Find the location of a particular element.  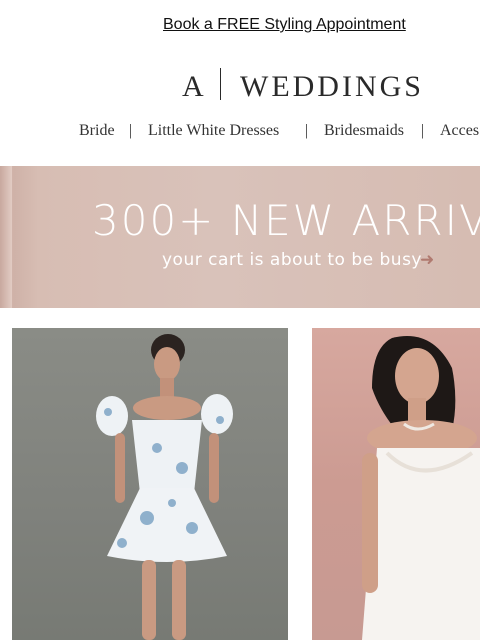

arrow-right-icon: ➜ is located at coordinates (427, 259).